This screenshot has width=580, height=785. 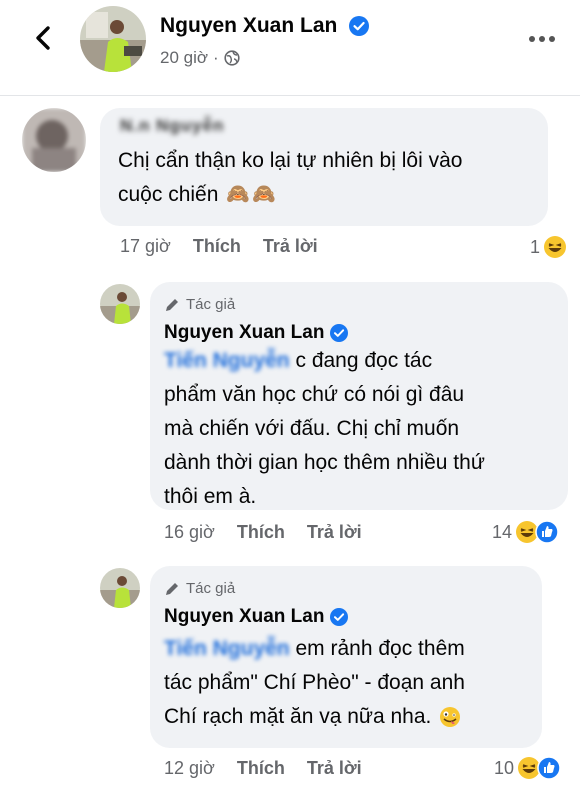 What do you see at coordinates (314, 394) in the screenshot?
I see `reply-text-line: phẩm văn học chứ có nói gì đâu` at bounding box center [314, 394].